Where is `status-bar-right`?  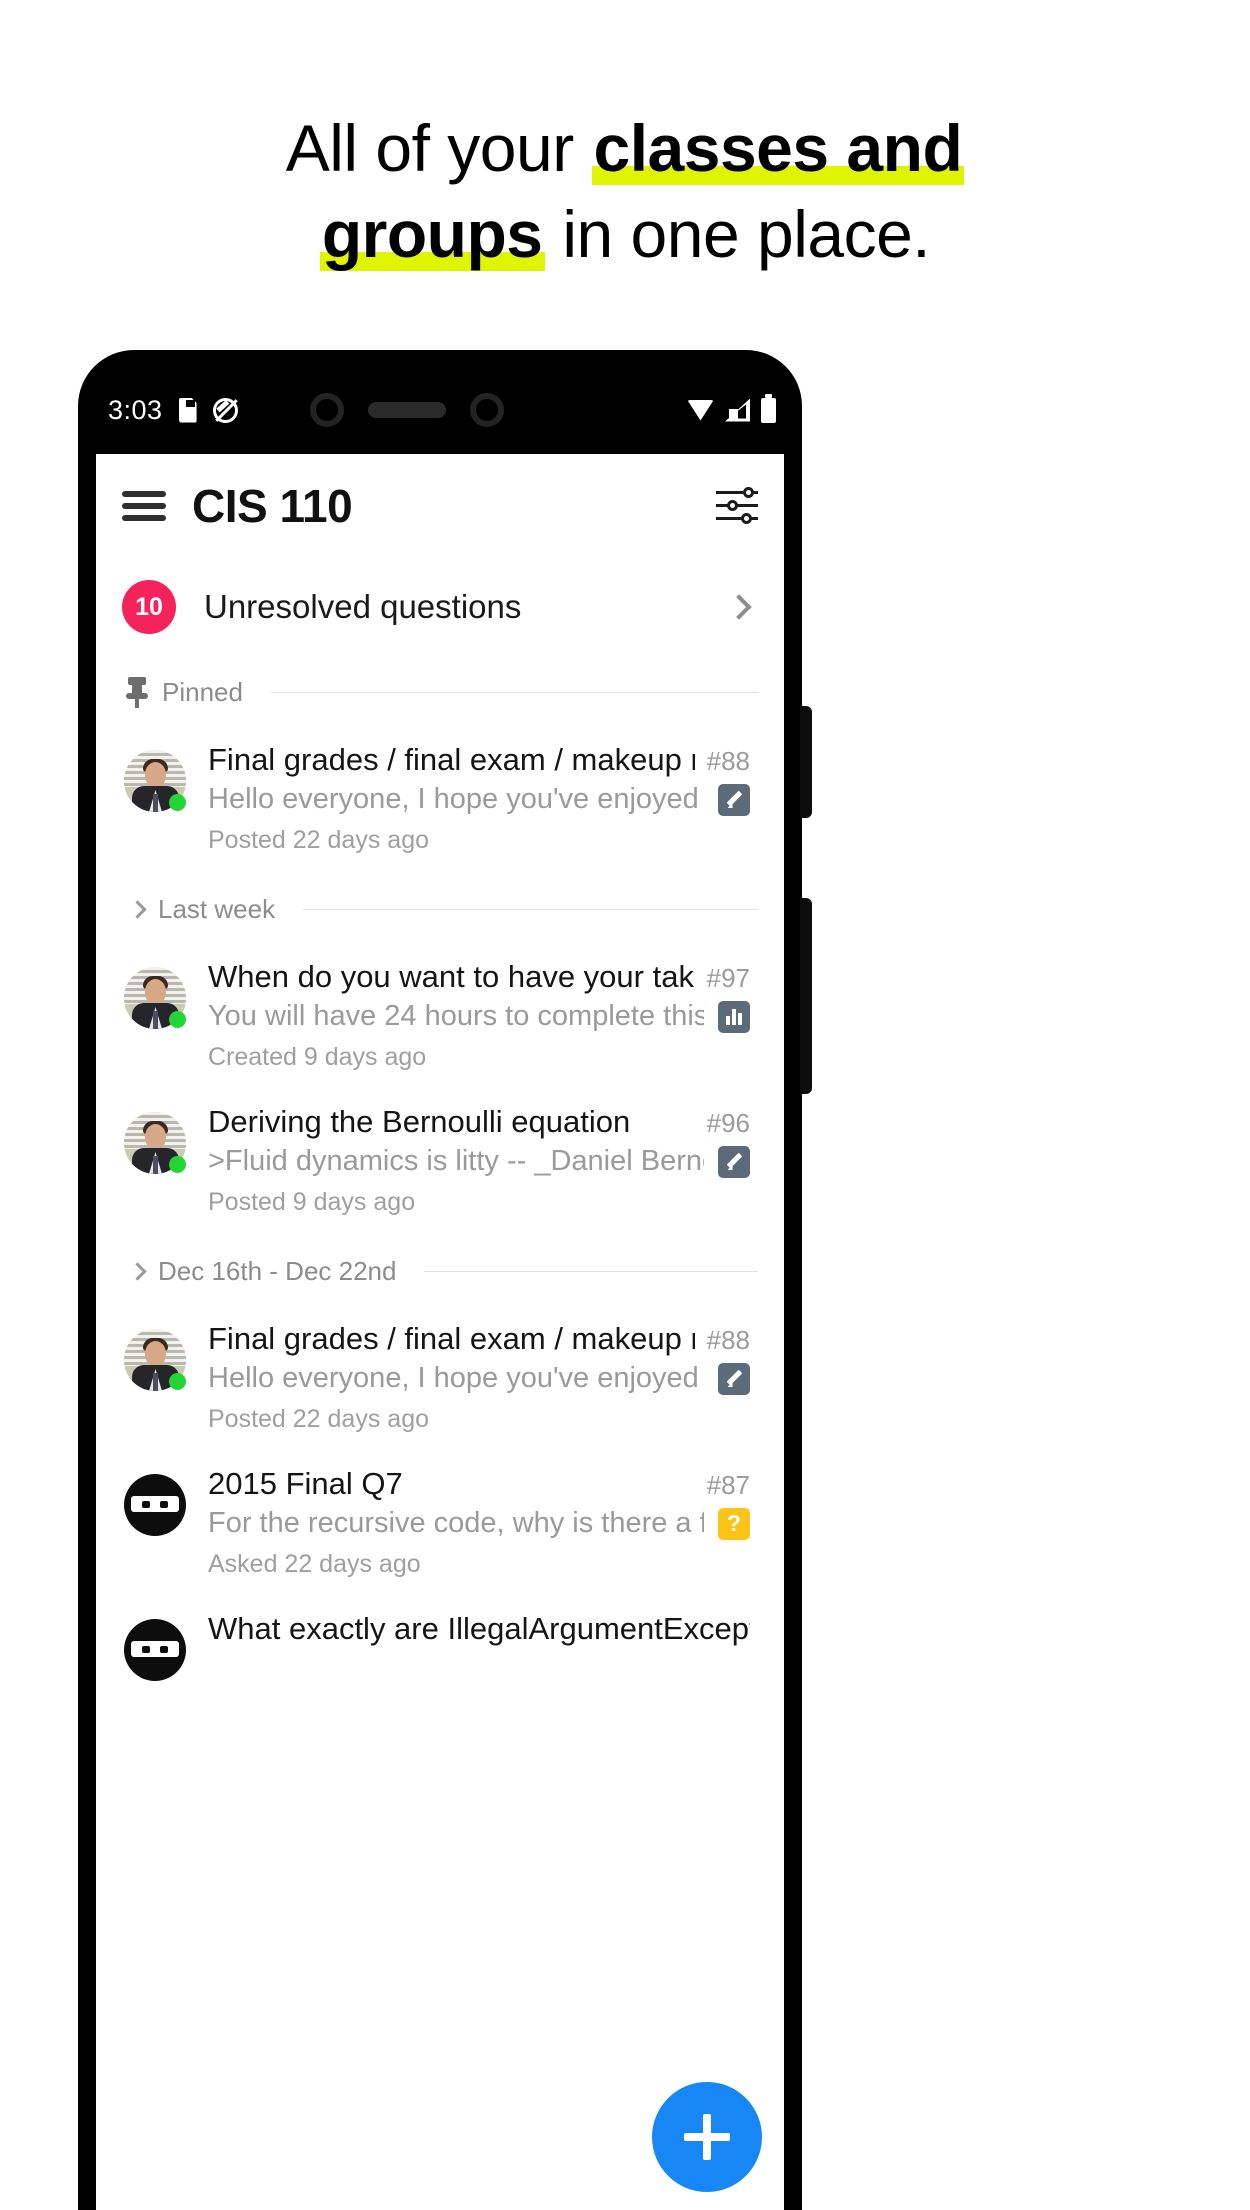
status-bar-right is located at coordinates (731, 410).